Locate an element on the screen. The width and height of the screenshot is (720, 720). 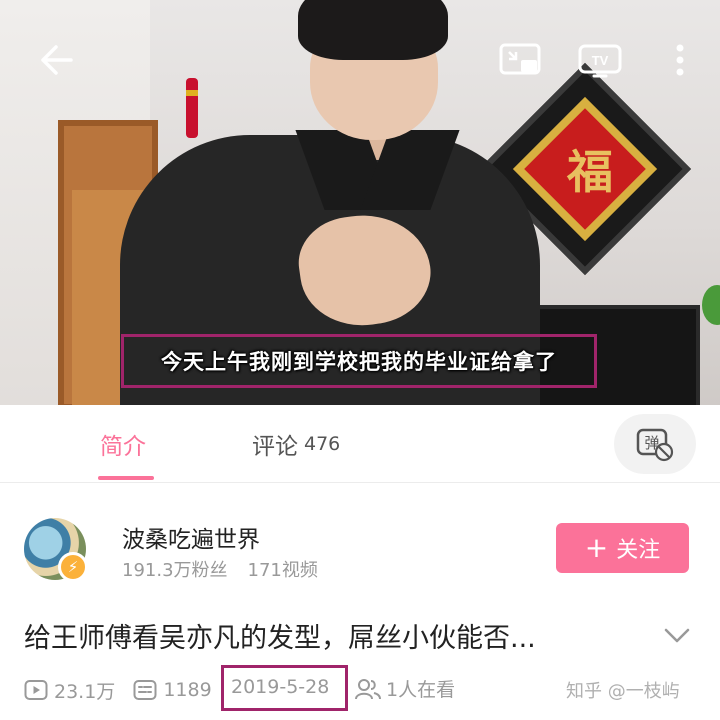
video-subtitle: 今天上午我刚到学校把我的毕业证给拿了 is located at coordinates (359, 362).